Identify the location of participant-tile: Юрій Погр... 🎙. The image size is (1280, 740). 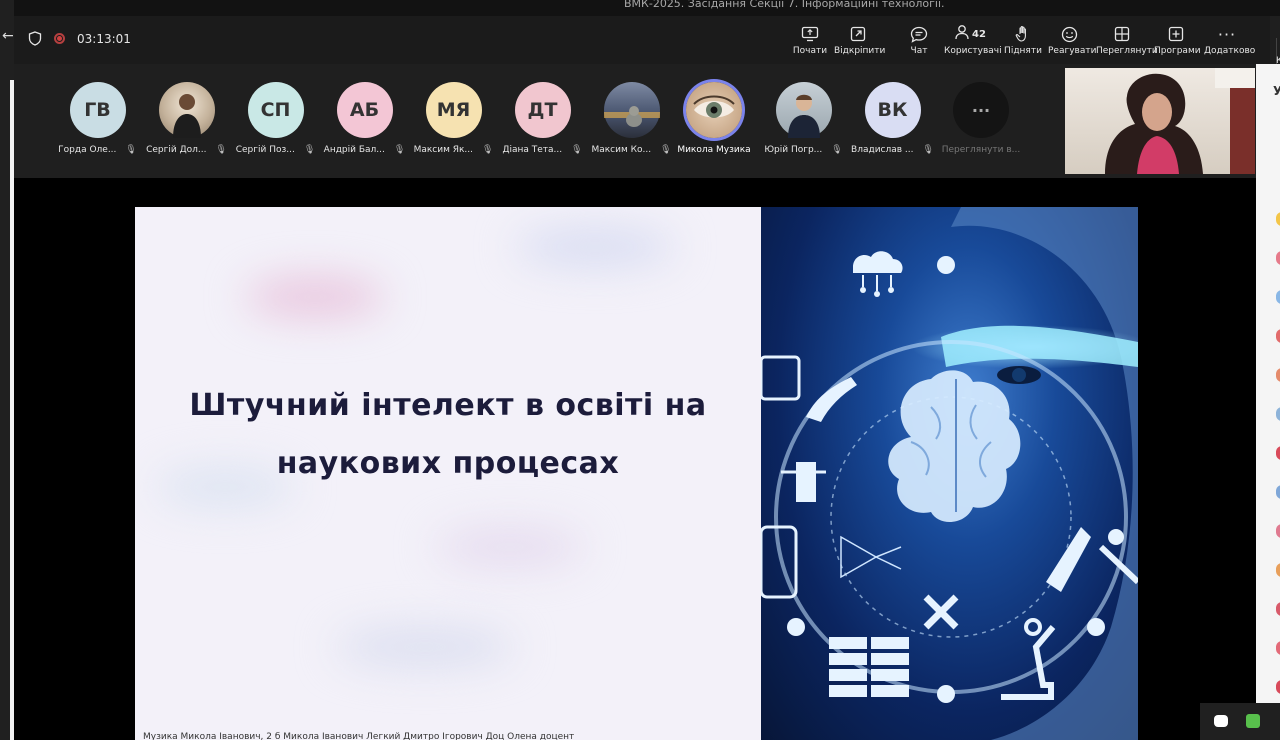
(803, 118).